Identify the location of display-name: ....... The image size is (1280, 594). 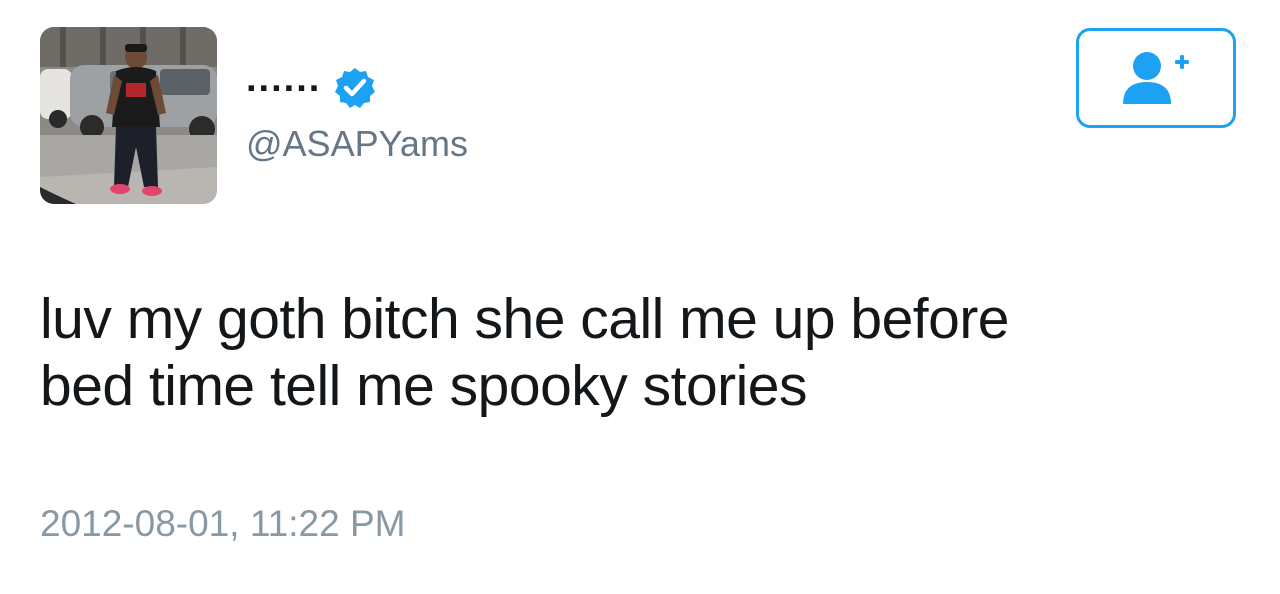
(283, 79).